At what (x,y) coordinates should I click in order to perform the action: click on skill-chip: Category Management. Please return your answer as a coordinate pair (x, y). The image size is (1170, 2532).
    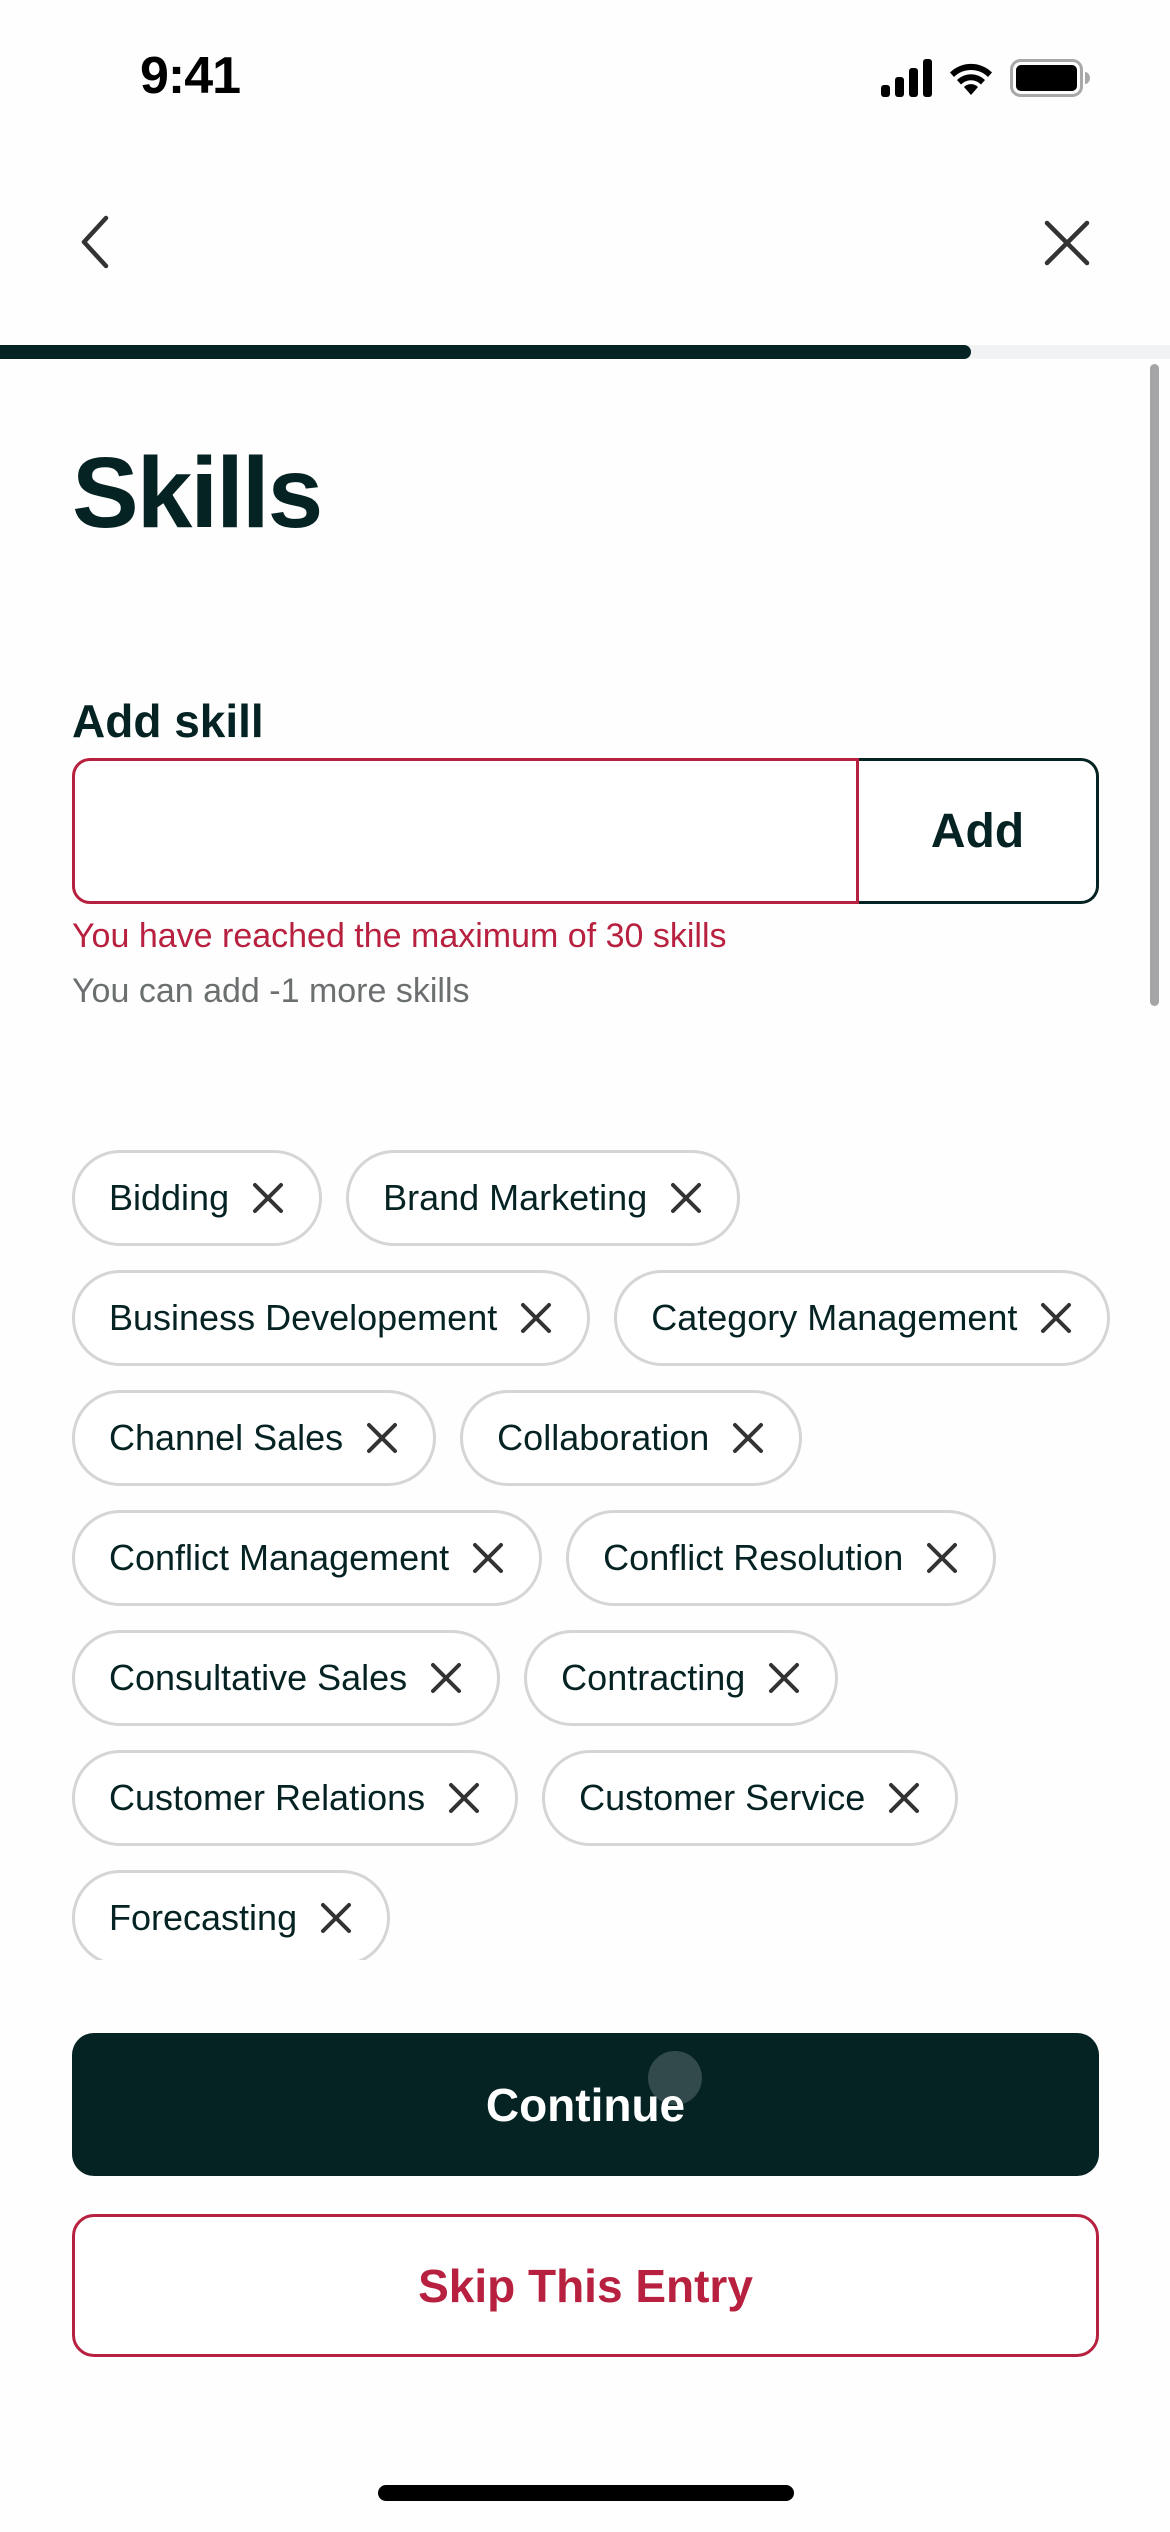
    Looking at the image, I should click on (862, 1318).